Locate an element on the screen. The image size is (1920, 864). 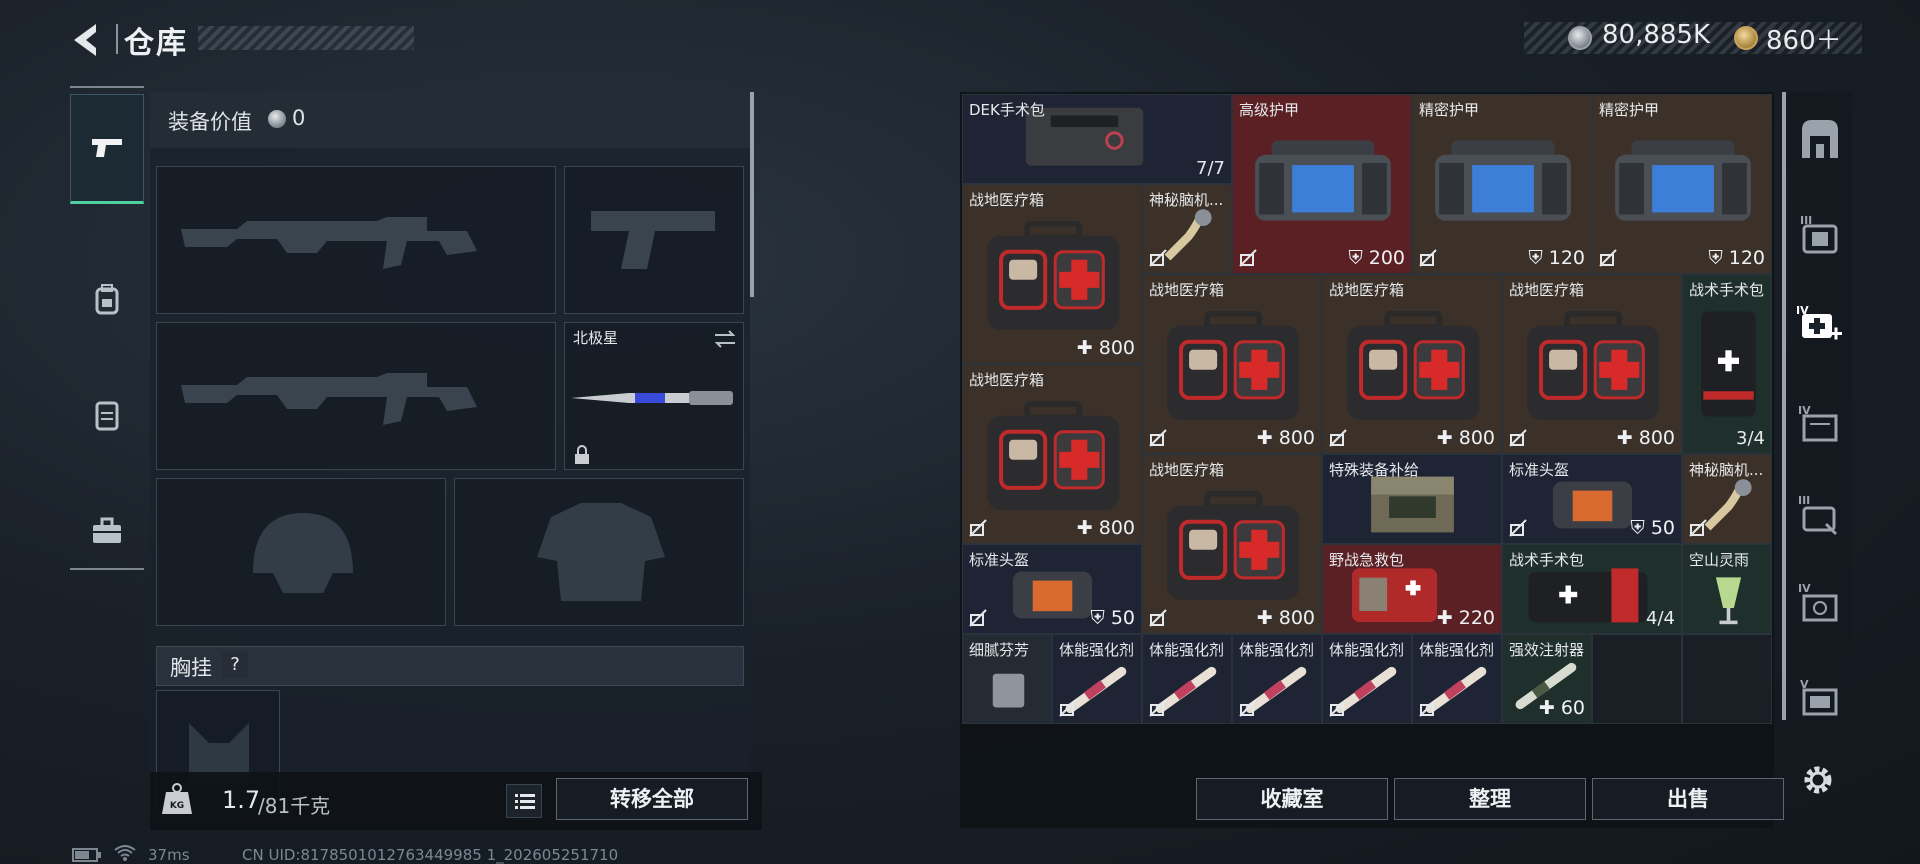
tab-vest is located at coordinates (107, 415).